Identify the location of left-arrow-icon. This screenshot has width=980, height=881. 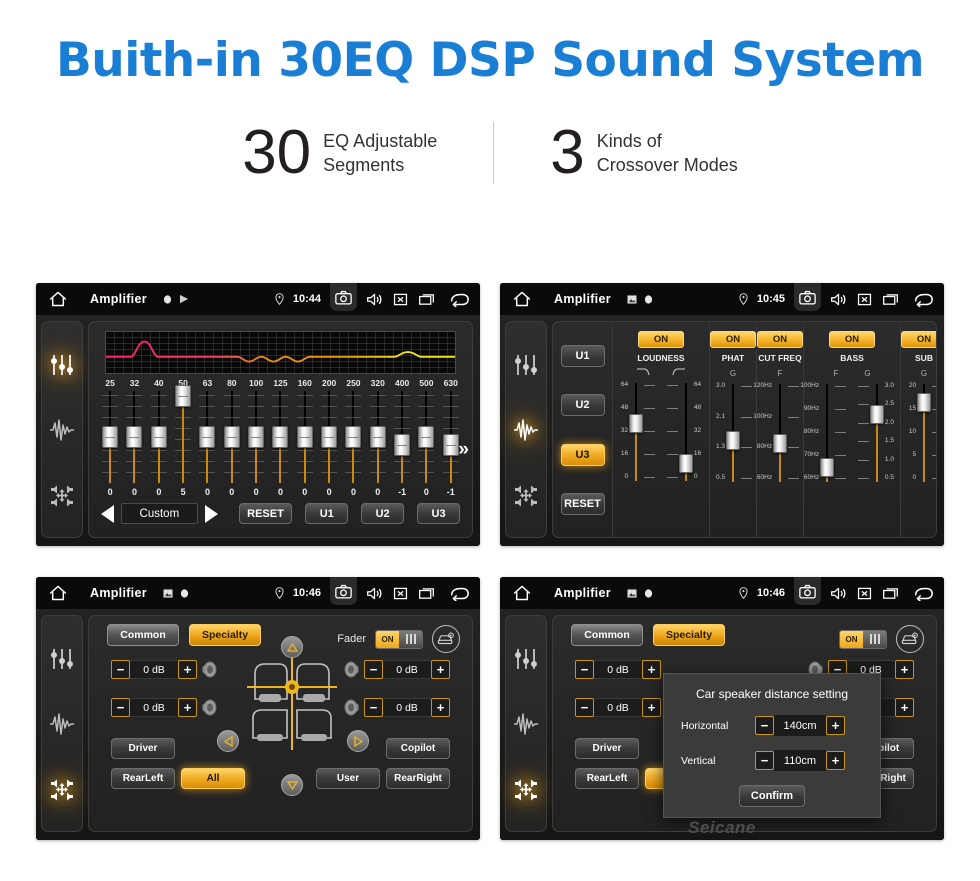
(228, 741).